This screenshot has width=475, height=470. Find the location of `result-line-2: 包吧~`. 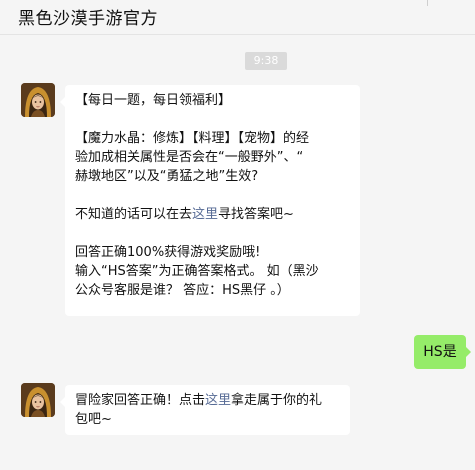

result-line-2: 包吧~ is located at coordinates (93, 419).